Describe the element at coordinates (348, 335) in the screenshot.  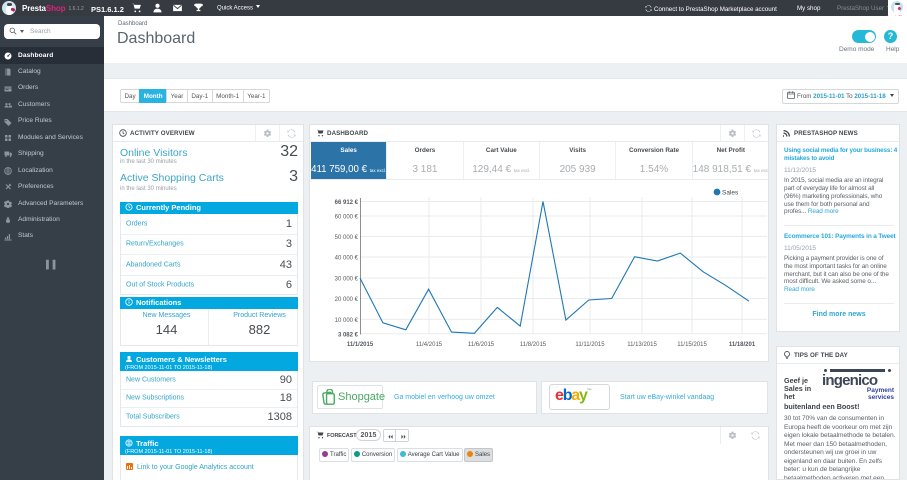
I see `svg-text: 3 082 €` at that location.